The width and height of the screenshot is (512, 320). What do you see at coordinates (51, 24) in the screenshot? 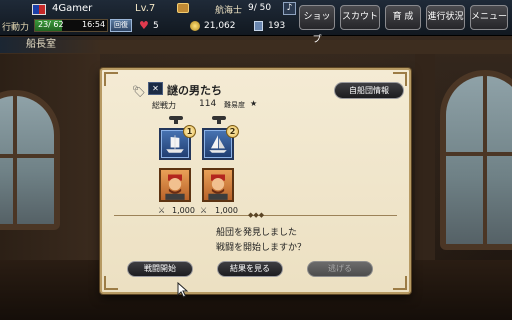
I see `action-points-value: 23/ 62` at bounding box center [51, 24].